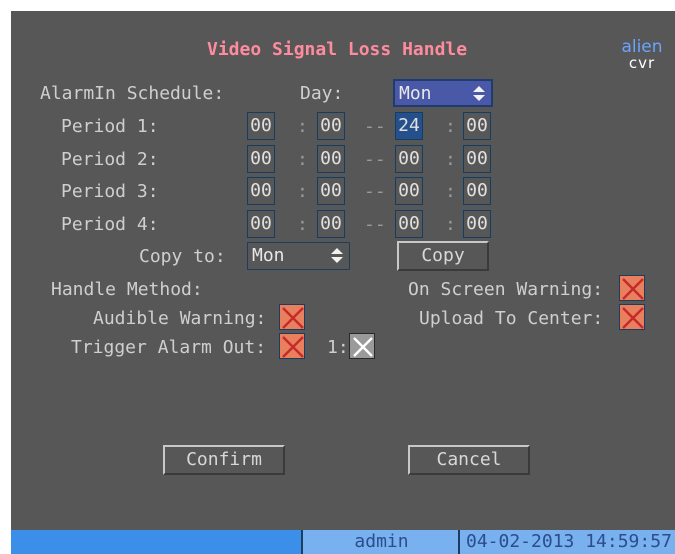 Image resolution: width=675 pixels, height=554 pixels. I want to click on period-1-end-hour: 24, so click(409, 126).